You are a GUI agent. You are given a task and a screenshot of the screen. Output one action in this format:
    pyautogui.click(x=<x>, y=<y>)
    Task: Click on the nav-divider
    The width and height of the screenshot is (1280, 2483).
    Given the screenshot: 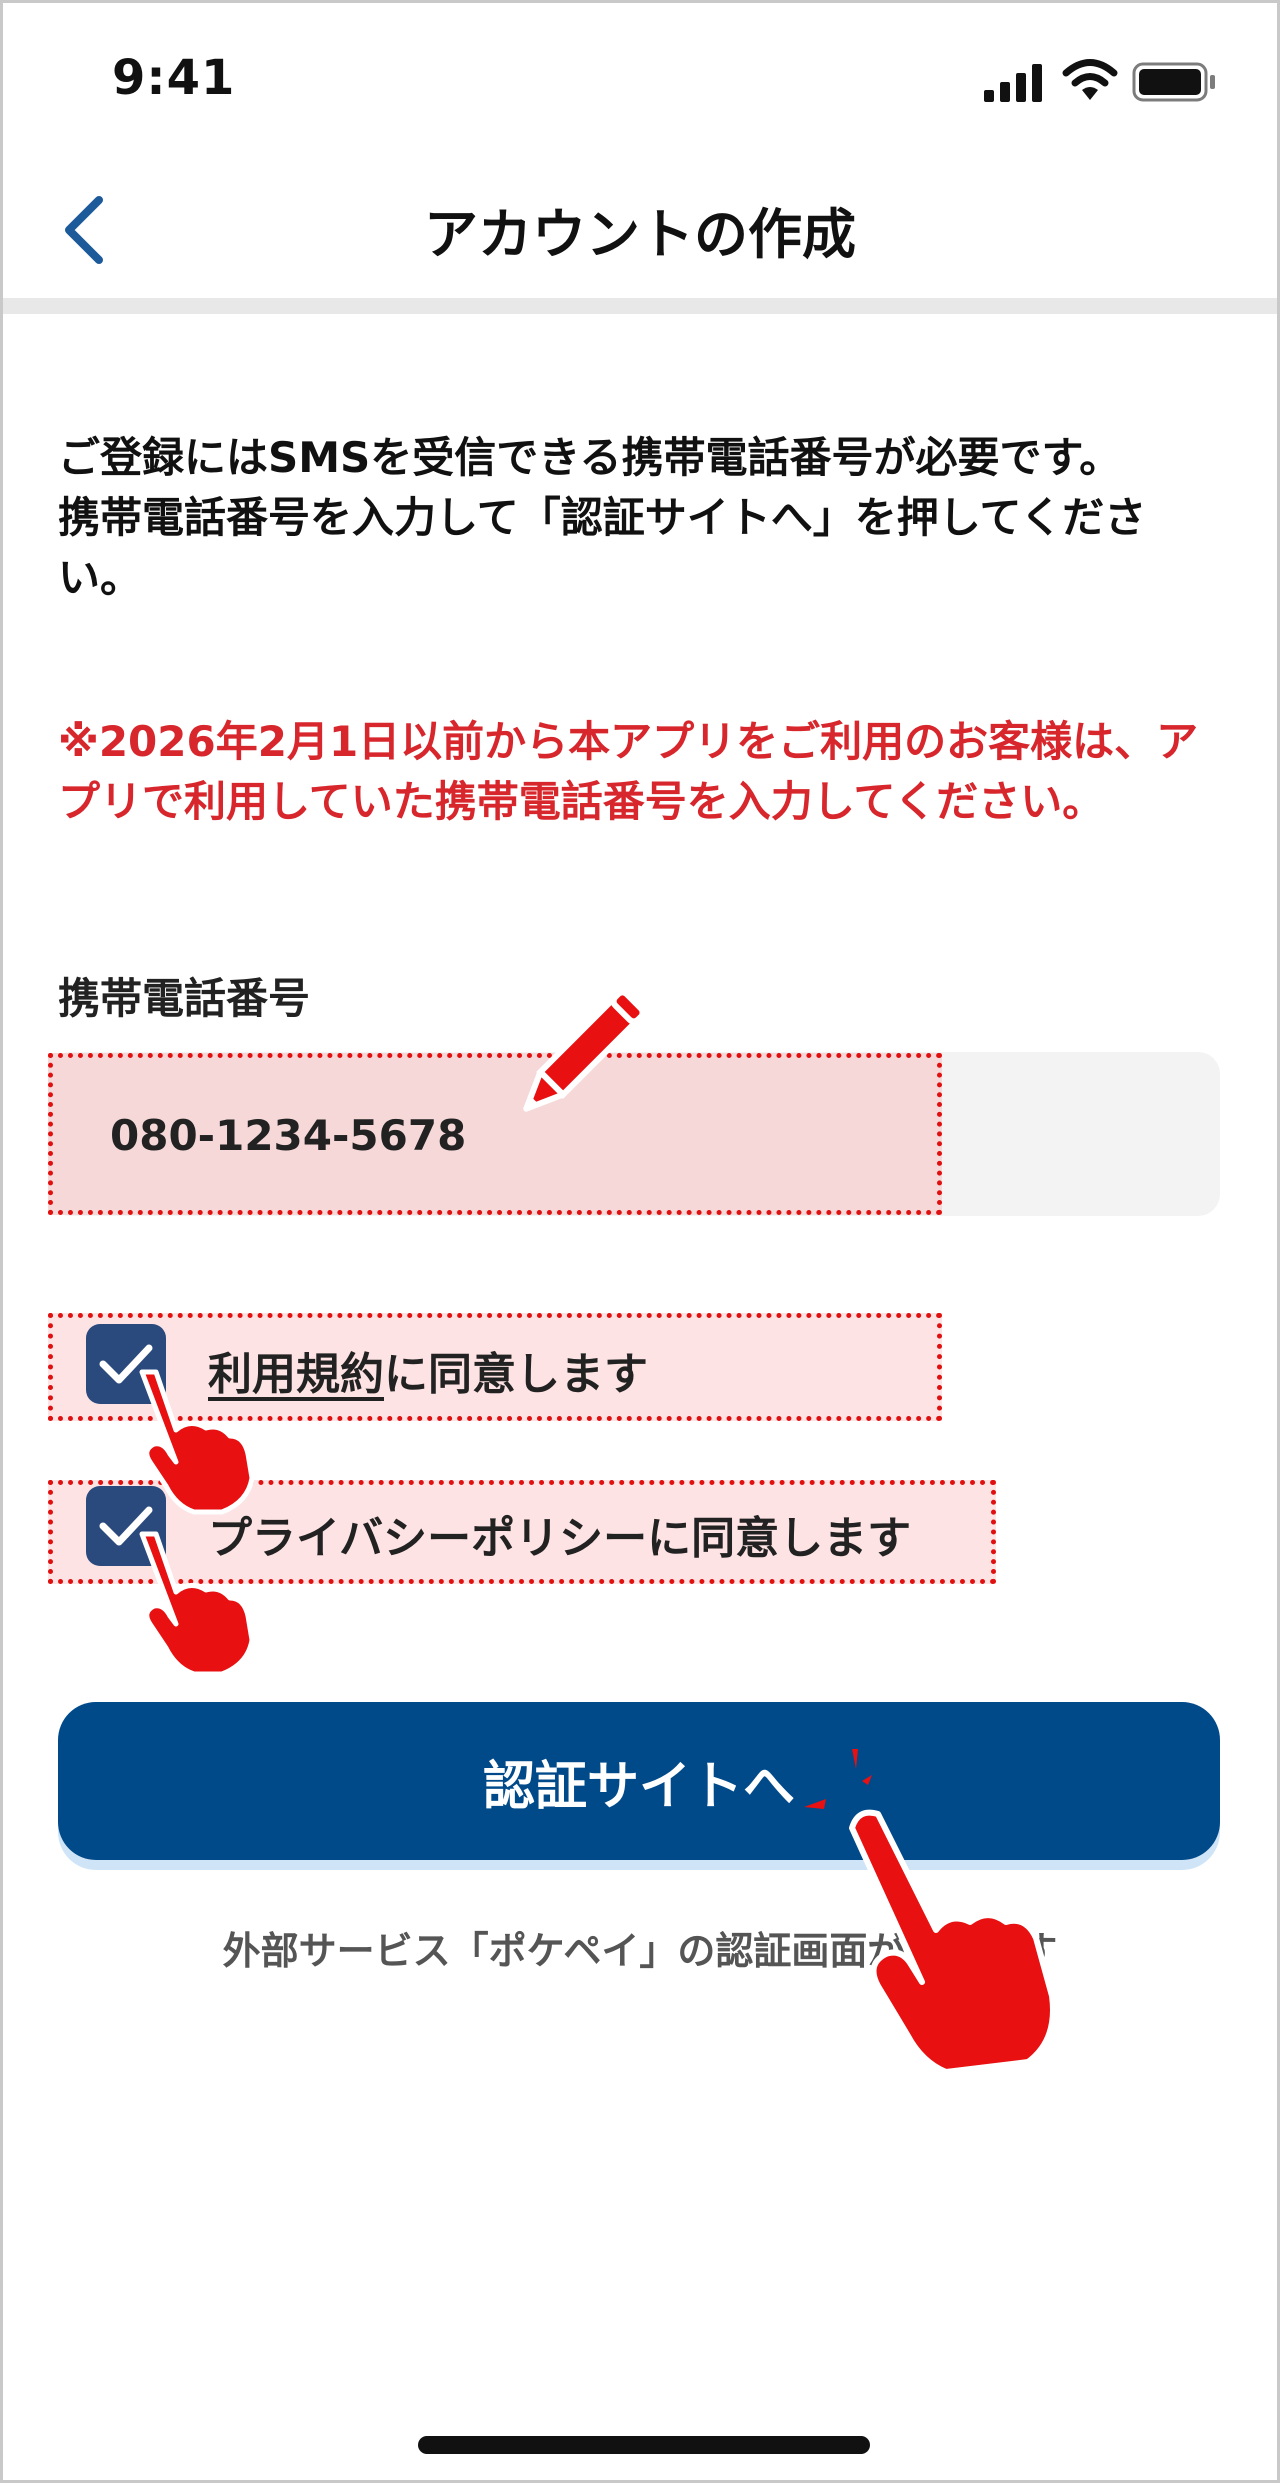 What is the action you would take?
    pyautogui.click(x=640, y=306)
    